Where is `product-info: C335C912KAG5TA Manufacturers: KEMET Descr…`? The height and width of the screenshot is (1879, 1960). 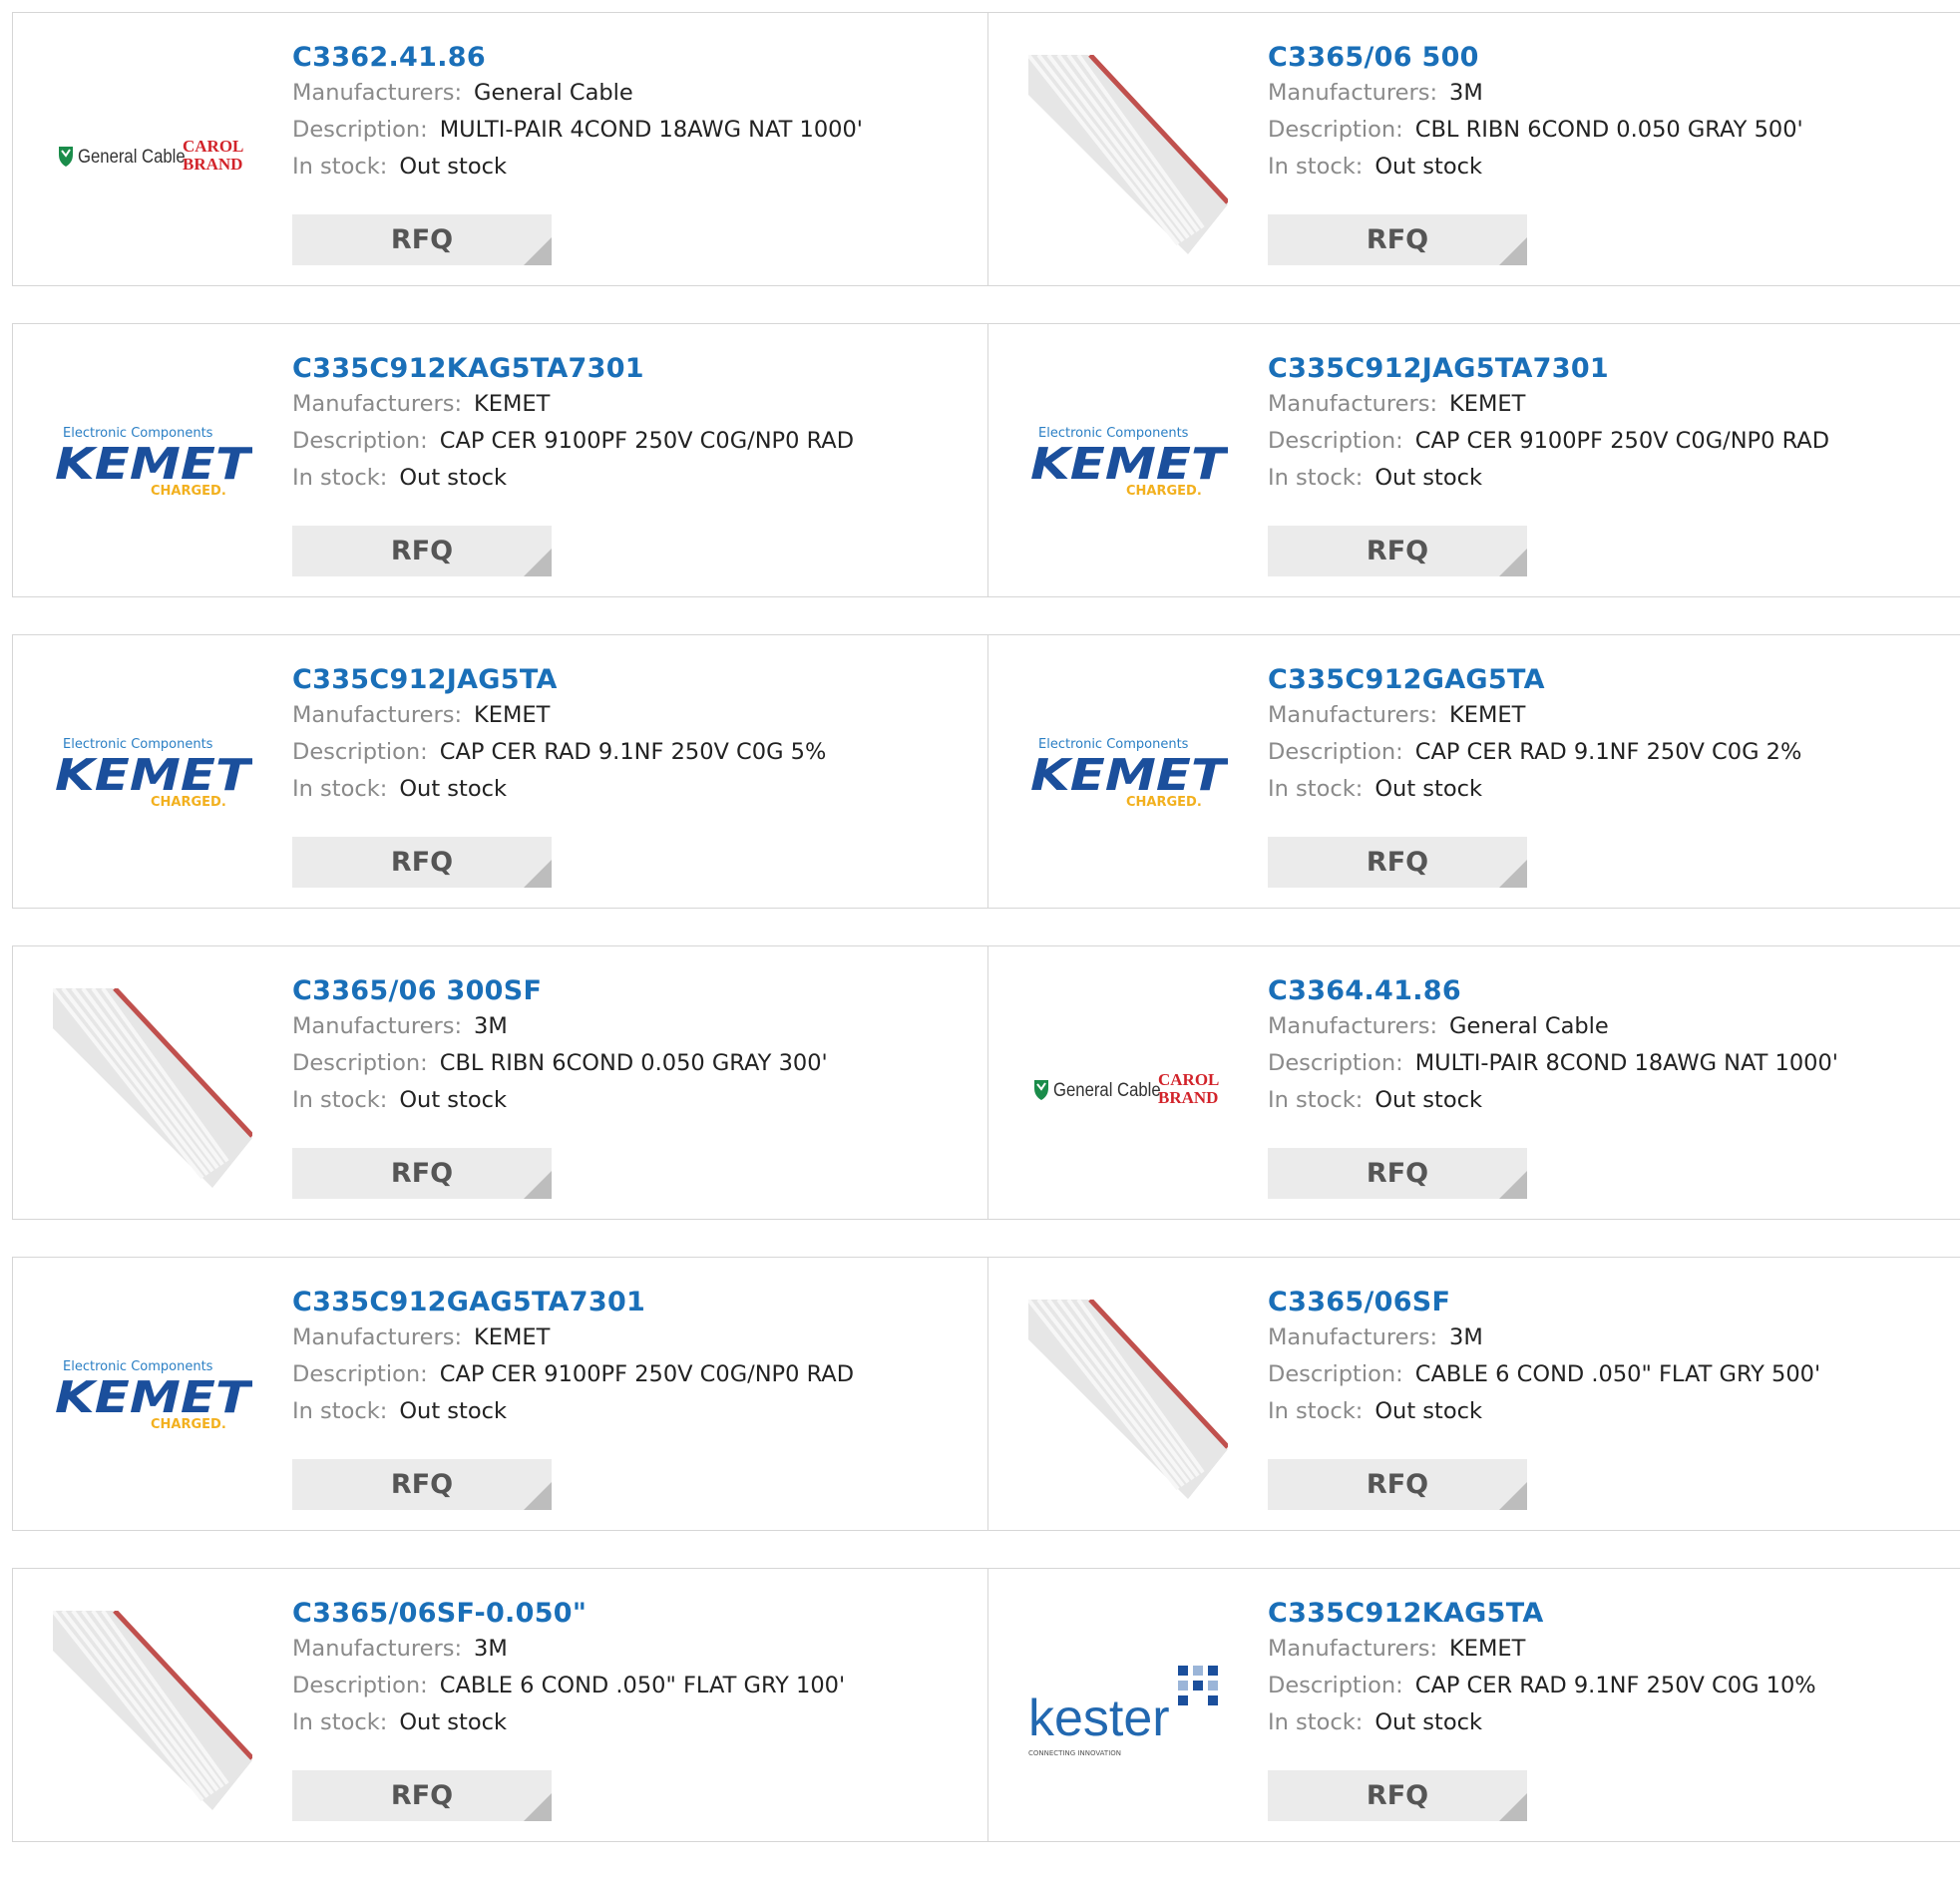 product-info: C335C912KAG5TA Manufacturers: KEMET Descr… is located at coordinates (1604, 1669).